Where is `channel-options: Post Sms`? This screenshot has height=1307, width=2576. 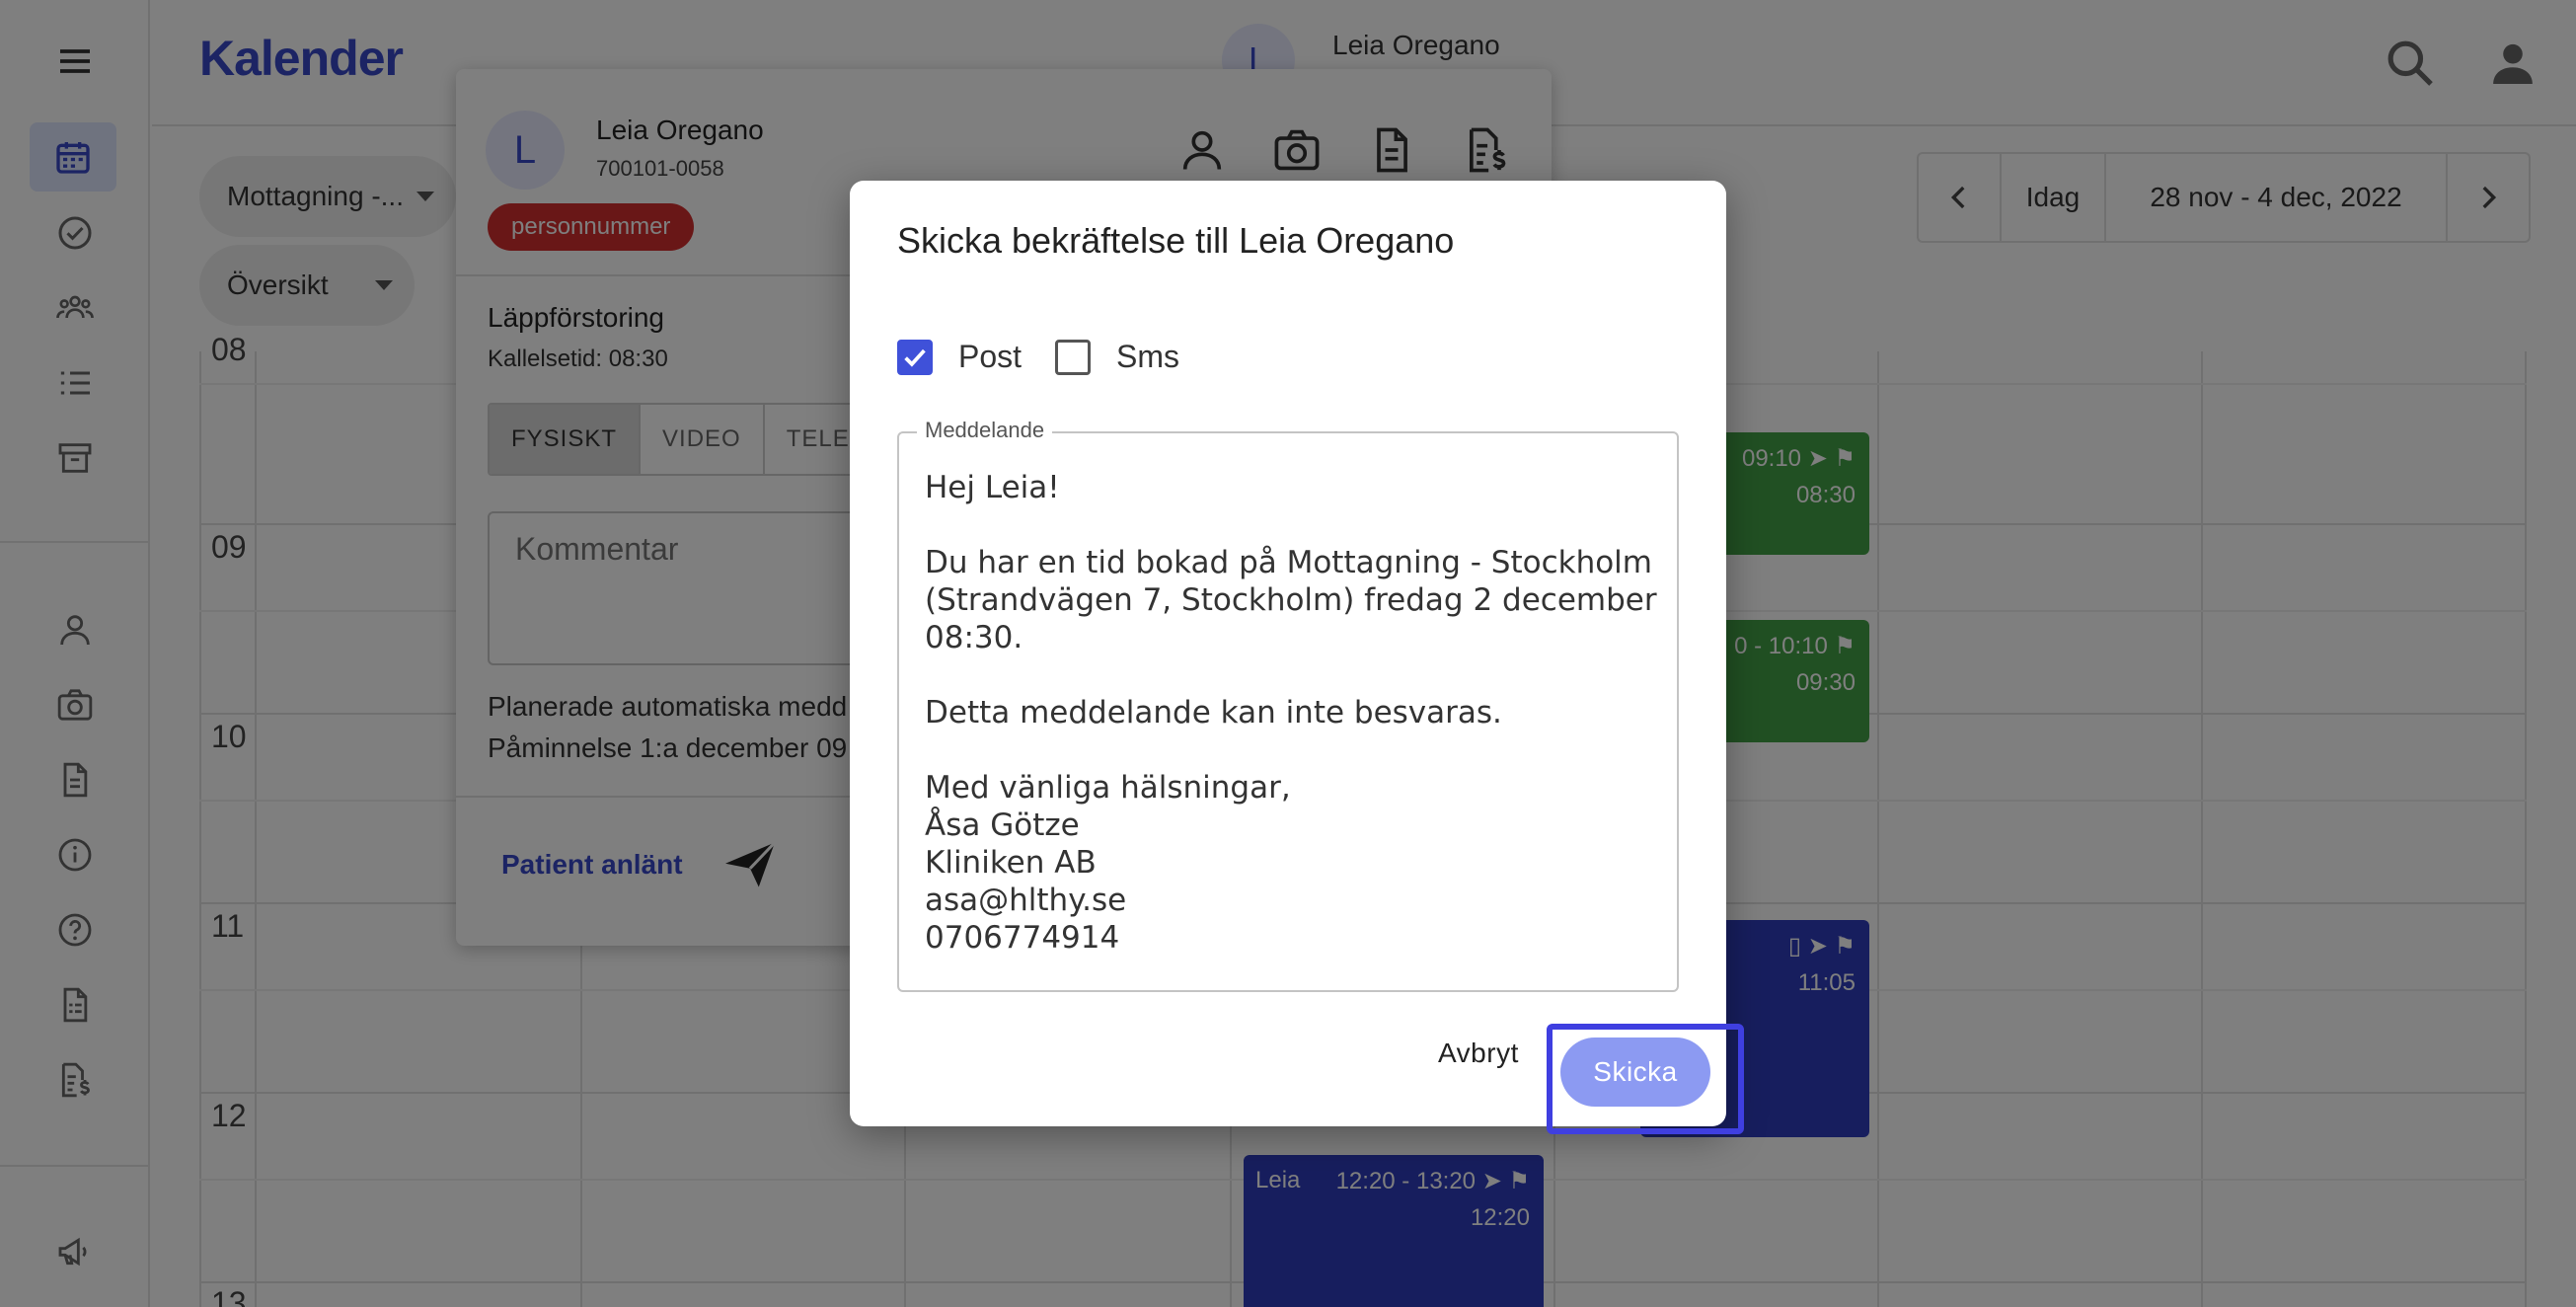
channel-options: Post Sms is located at coordinates (1055, 357).